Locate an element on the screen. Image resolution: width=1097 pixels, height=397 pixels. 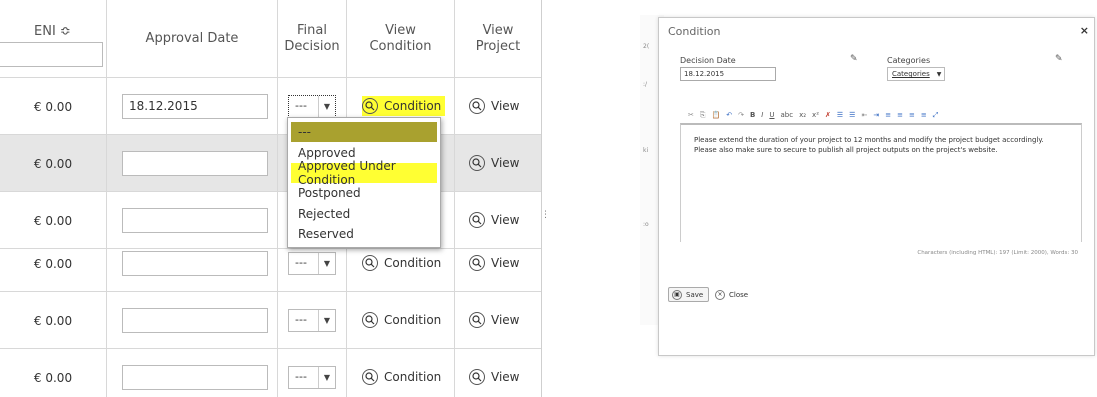
option-none: --- is located at coordinates (364, 132).